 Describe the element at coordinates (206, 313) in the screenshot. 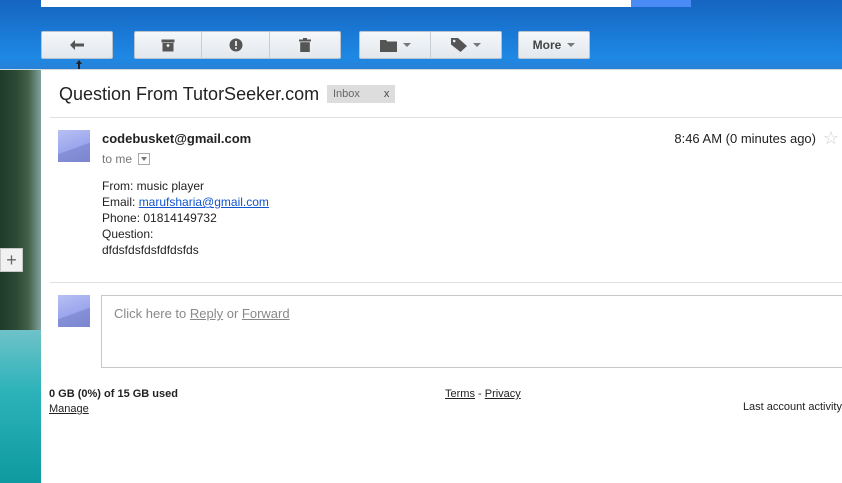

I see `reply-link: Reply` at that location.